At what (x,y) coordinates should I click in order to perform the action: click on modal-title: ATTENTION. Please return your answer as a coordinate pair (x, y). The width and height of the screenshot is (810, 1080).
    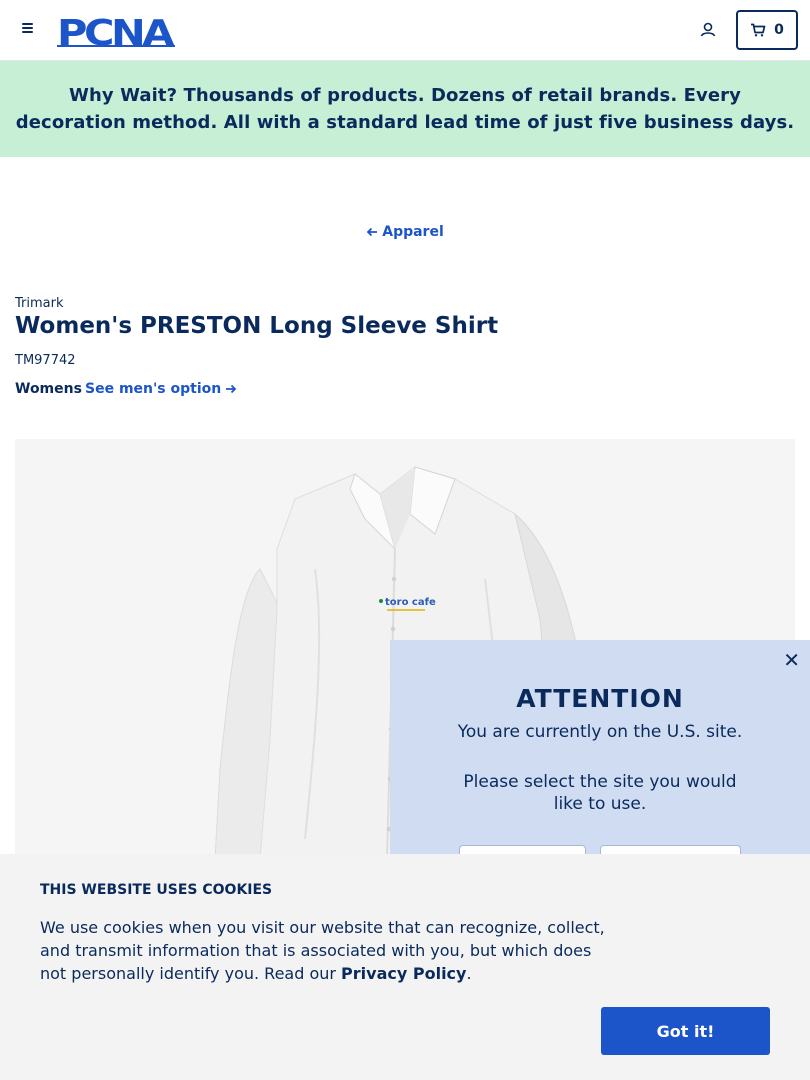
    Looking at the image, I should click on (600, 698).